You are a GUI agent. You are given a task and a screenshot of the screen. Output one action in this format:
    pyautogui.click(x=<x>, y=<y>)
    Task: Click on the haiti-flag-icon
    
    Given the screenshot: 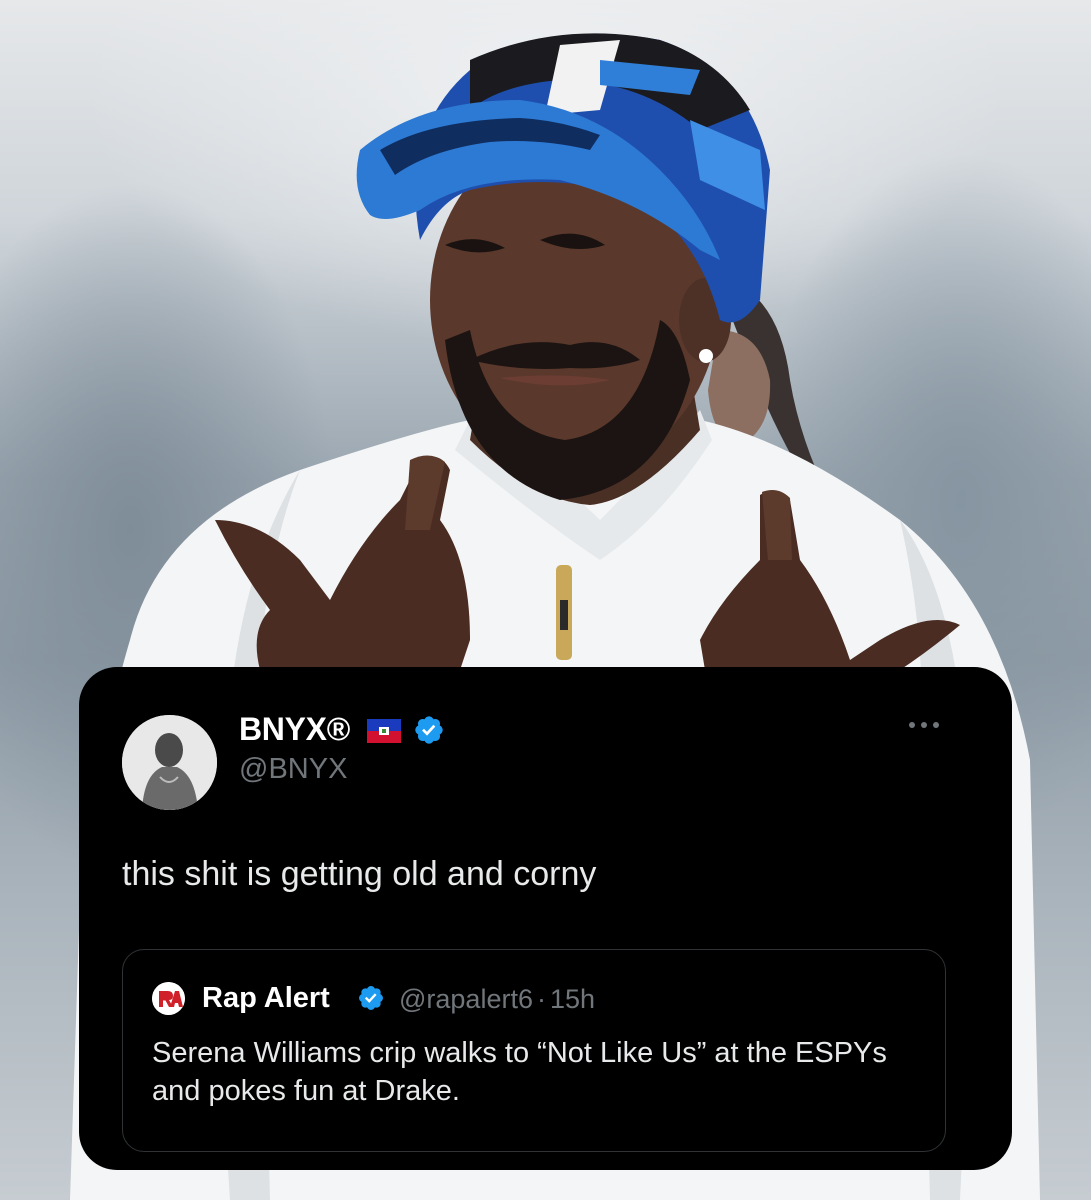 What is the action you would take?
    pyautogui.click(x=384, y=731)
    